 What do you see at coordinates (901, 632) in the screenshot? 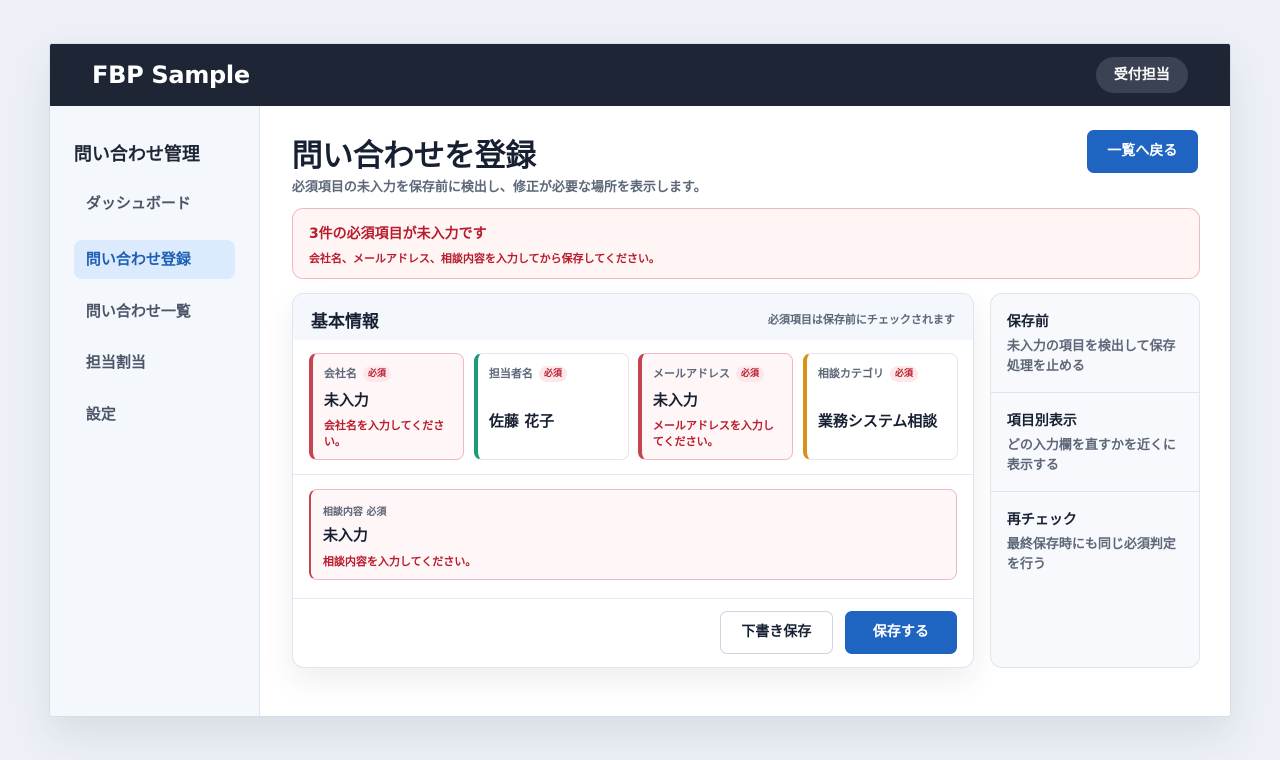
I see `save-button: 保存する` at bounding box center [901, 632].